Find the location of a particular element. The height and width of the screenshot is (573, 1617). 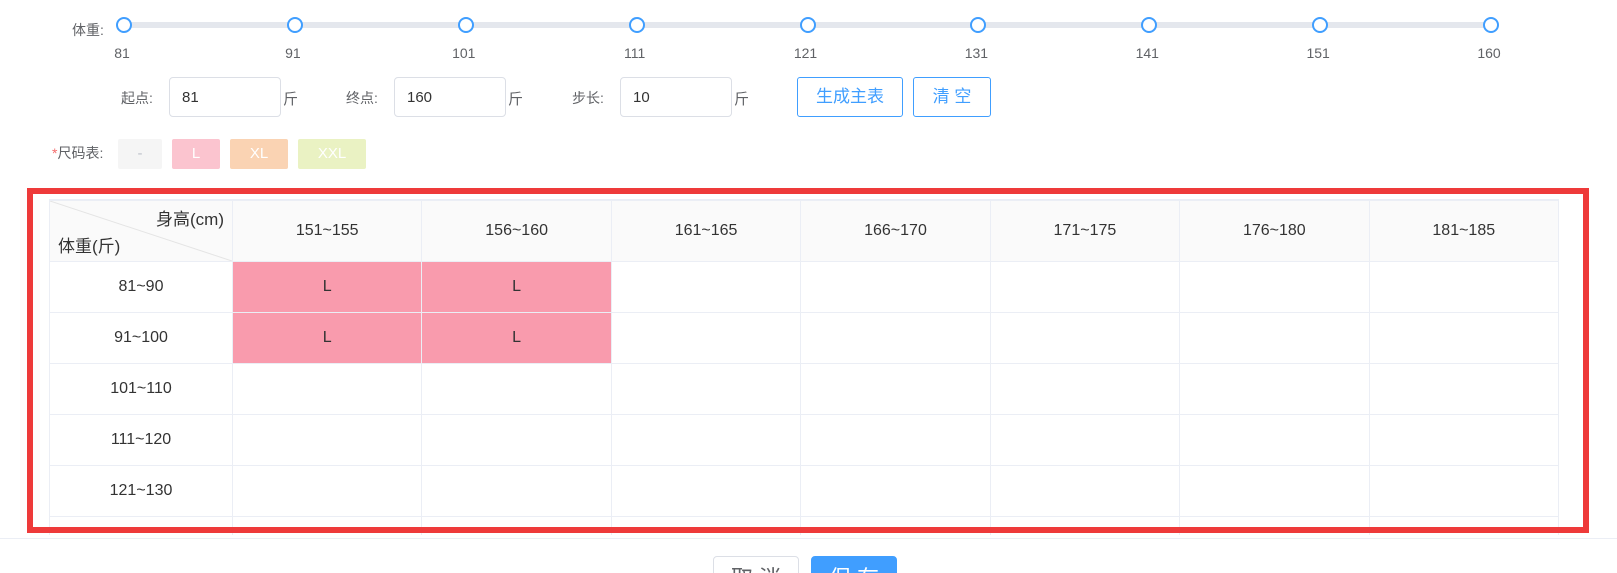

table-row: 111~120 is located at coordinates (804, 440).